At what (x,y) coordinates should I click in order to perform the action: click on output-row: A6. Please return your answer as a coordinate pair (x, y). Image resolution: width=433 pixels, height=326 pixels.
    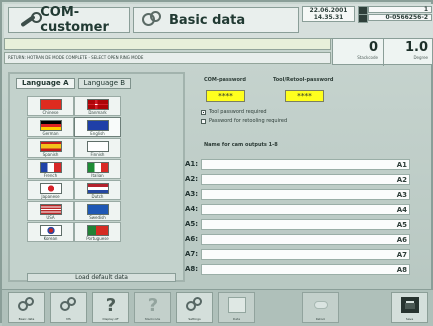
    Looking at the image, I should click on (297, 239).